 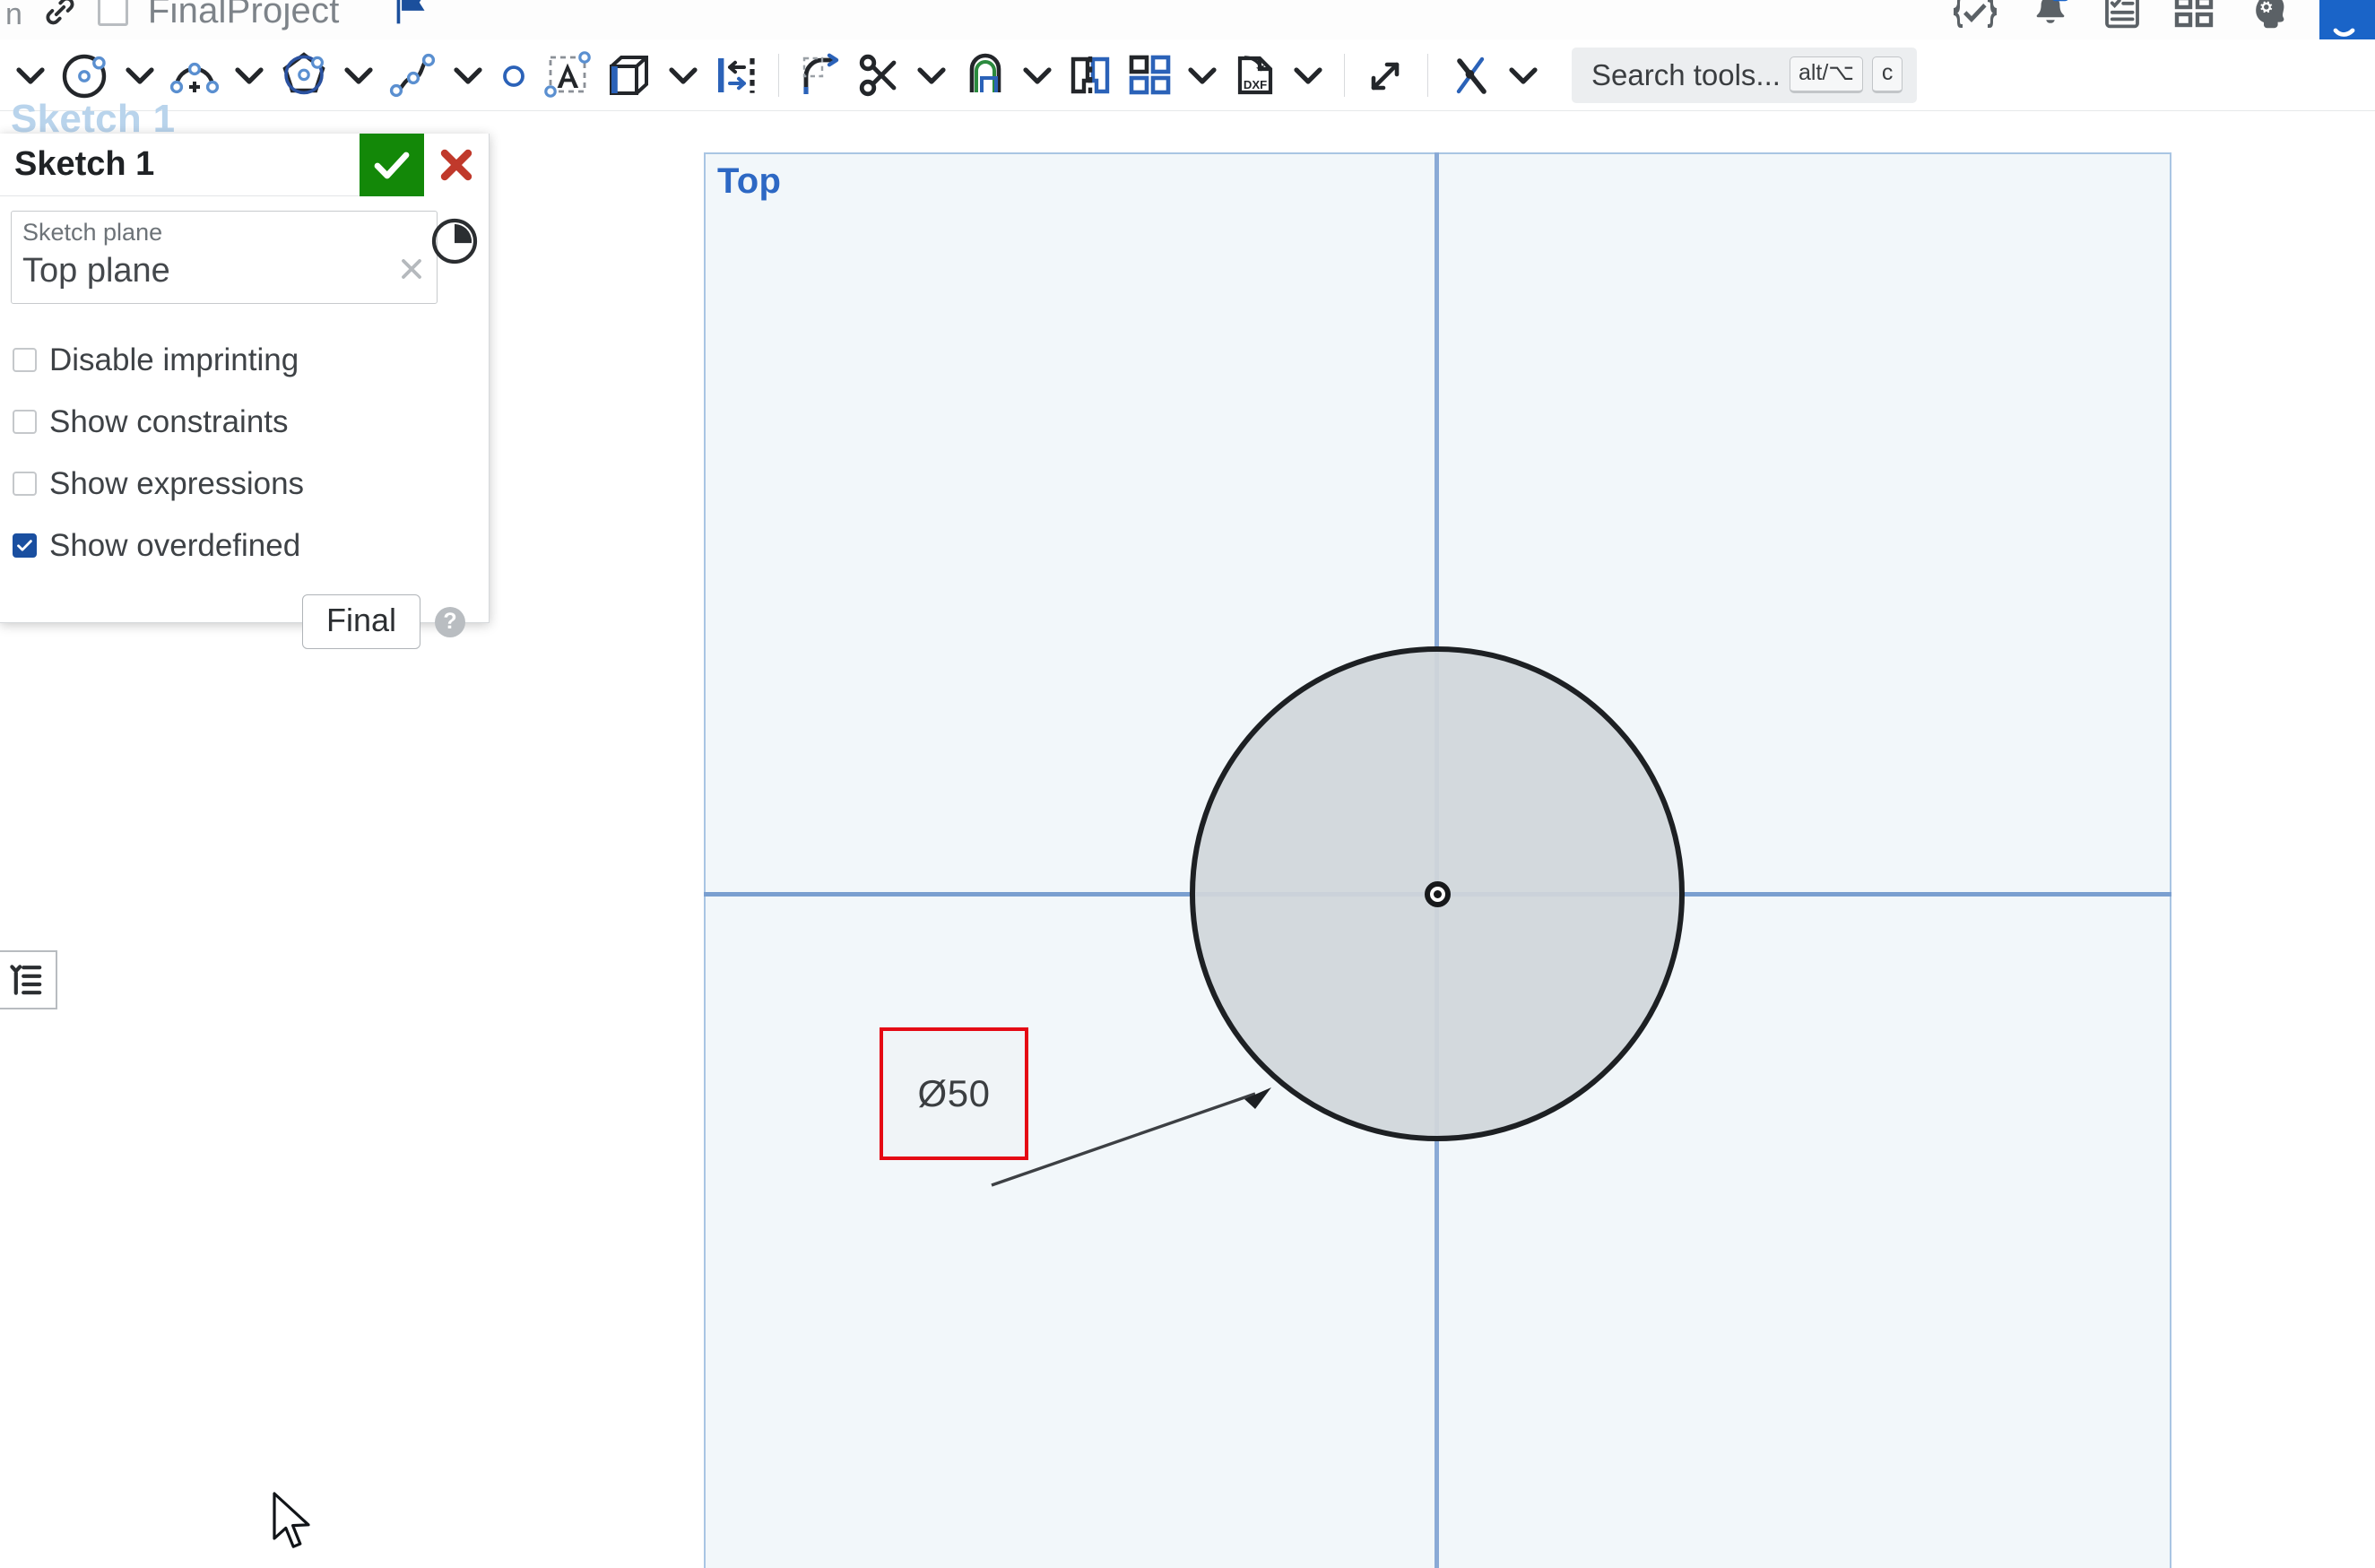 What do you see at coordinates (984, 75) in the screenshot?
I see `extend-tool` at bounding box center [984, 75].